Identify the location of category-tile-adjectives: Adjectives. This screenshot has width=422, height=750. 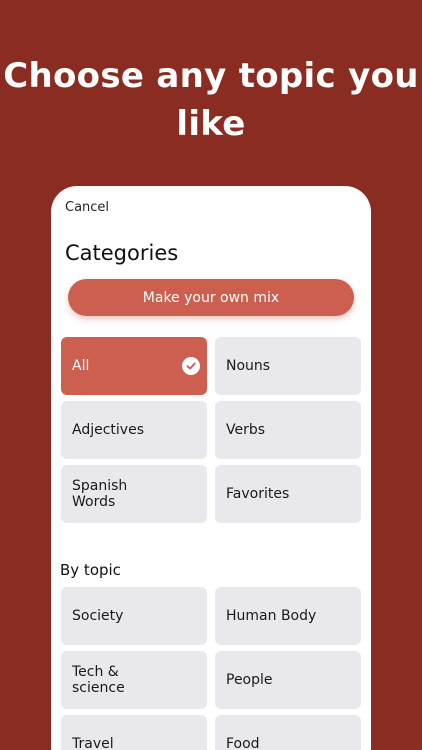
(134, 430).